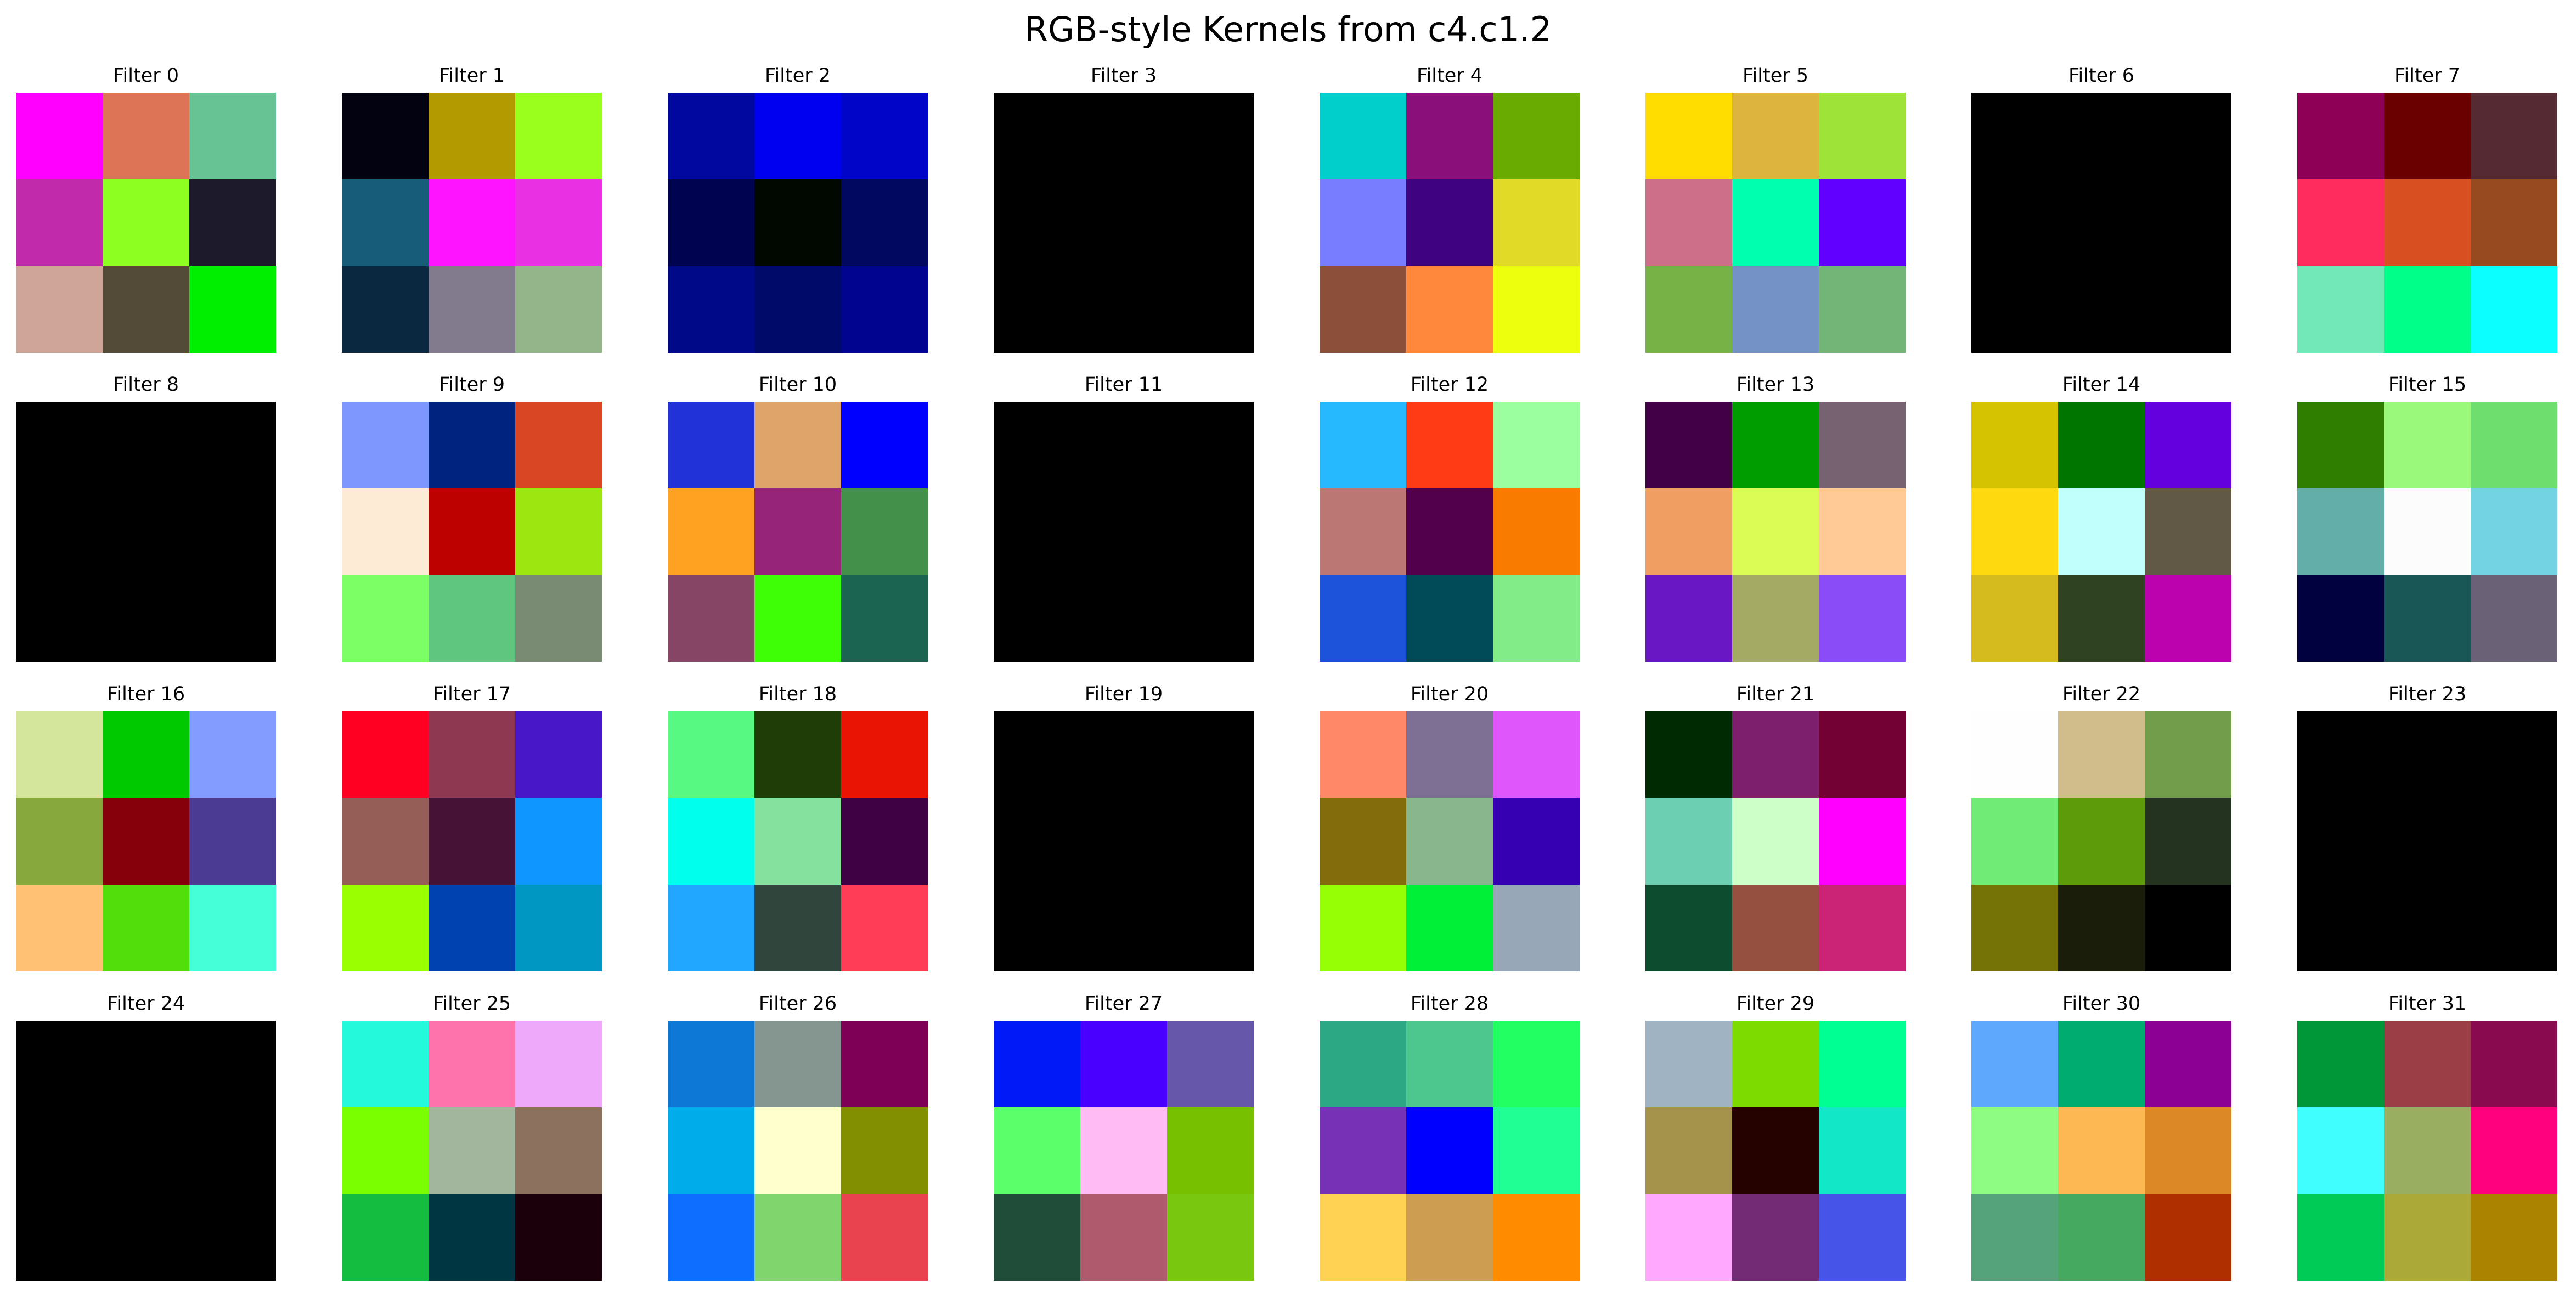 This screenshot has height=1299, width=2576. What do you see at coordinates (471, 76) in the screenshot?
I see `filter-title: Filter 1` at bounding box center [471, 76].